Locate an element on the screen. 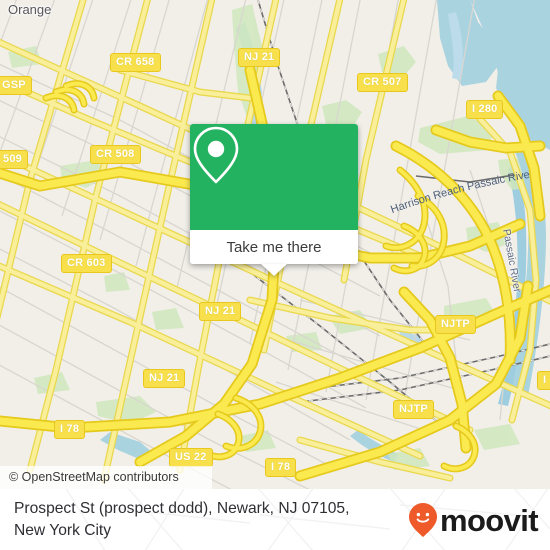 This screenshot has height=550, width=550. road-shield-509: 509 is located at coordinates (14, 159).